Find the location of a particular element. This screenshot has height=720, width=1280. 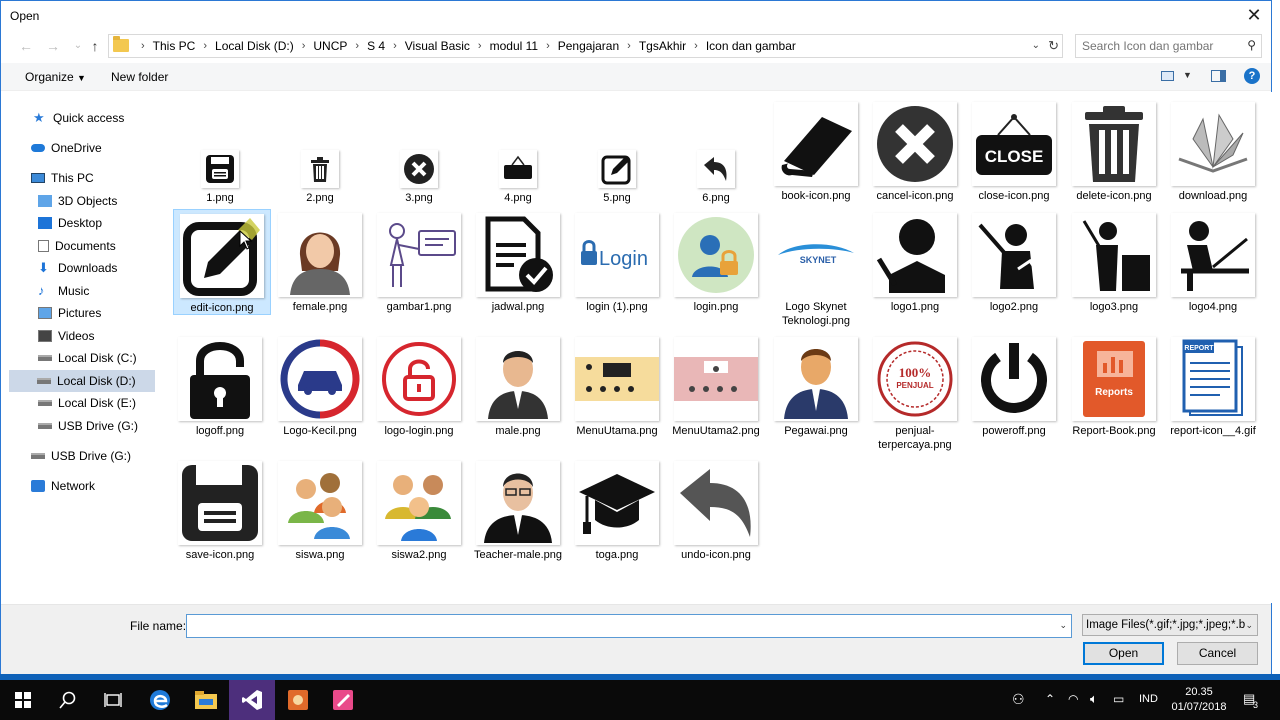

view-icon is located at coordinates (1167, 76).